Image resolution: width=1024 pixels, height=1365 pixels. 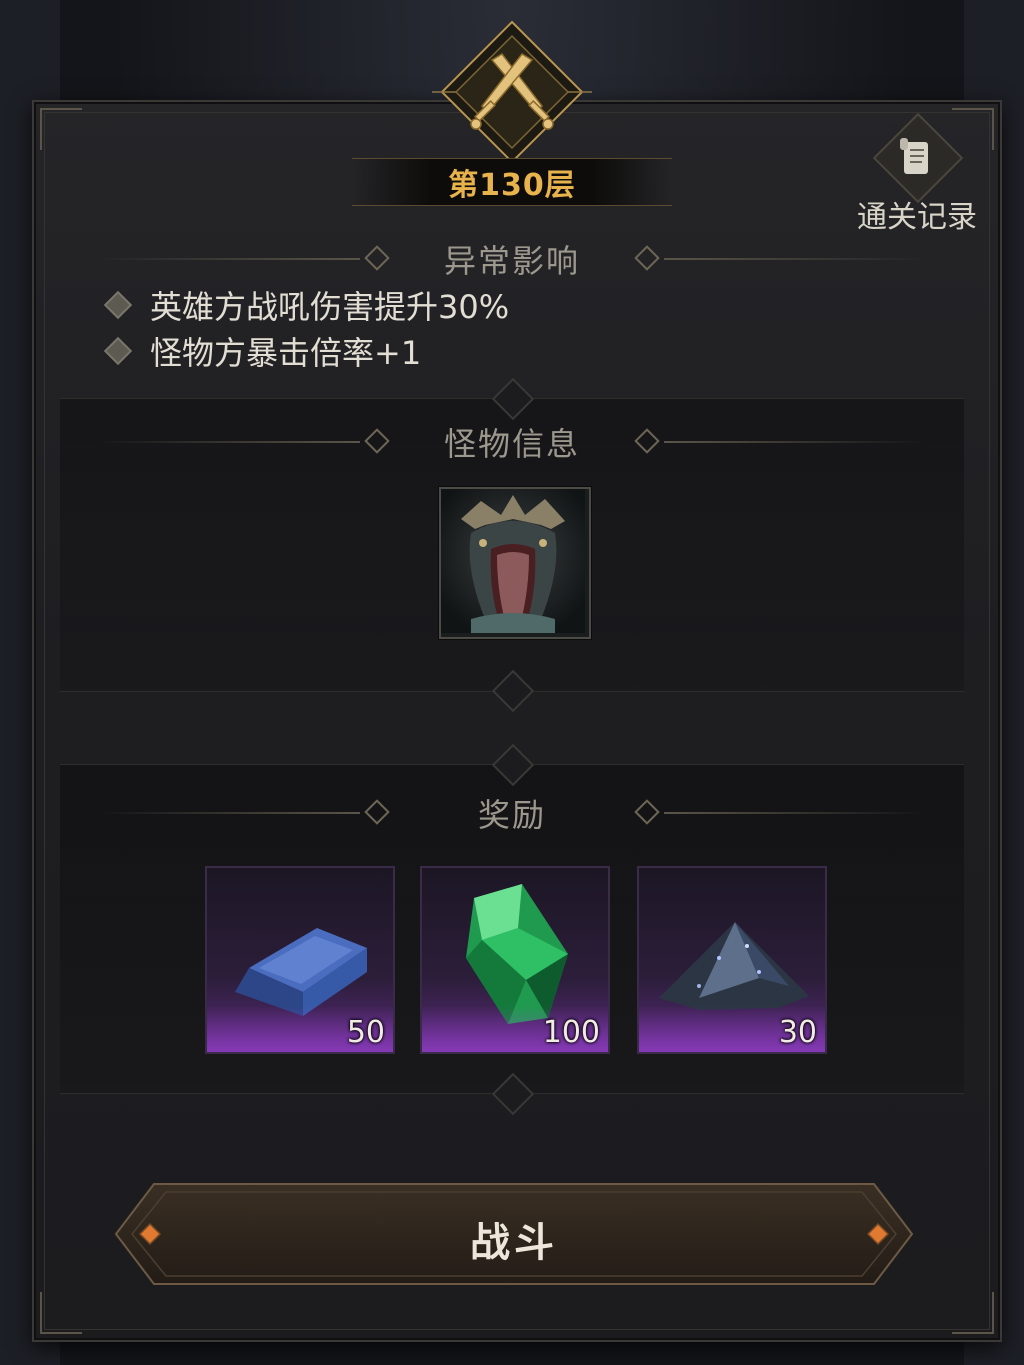 I want to click on anomaly-effect-item: 英雄方战吼伤害提升30%, so click(x=304, y=305).